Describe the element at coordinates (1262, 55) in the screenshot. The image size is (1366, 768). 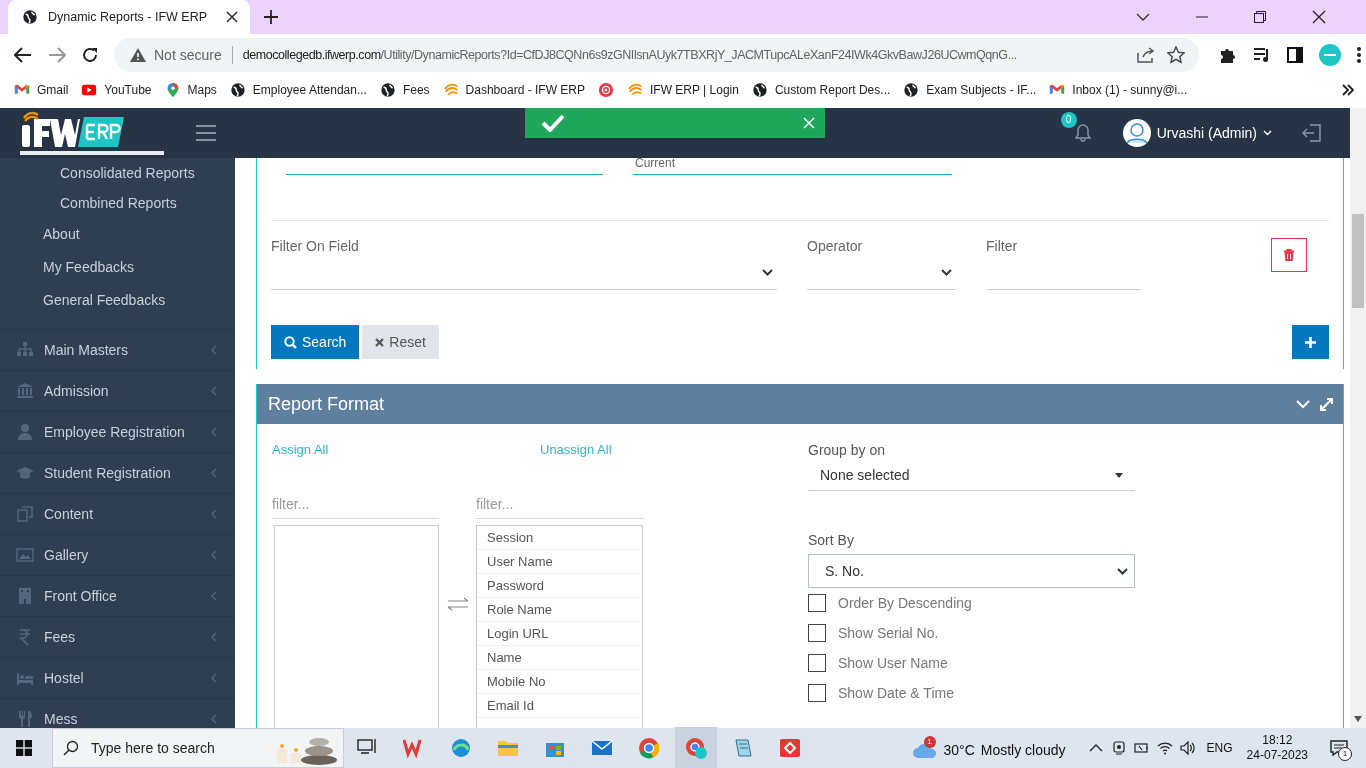
I see `playlist-icon` at that location.